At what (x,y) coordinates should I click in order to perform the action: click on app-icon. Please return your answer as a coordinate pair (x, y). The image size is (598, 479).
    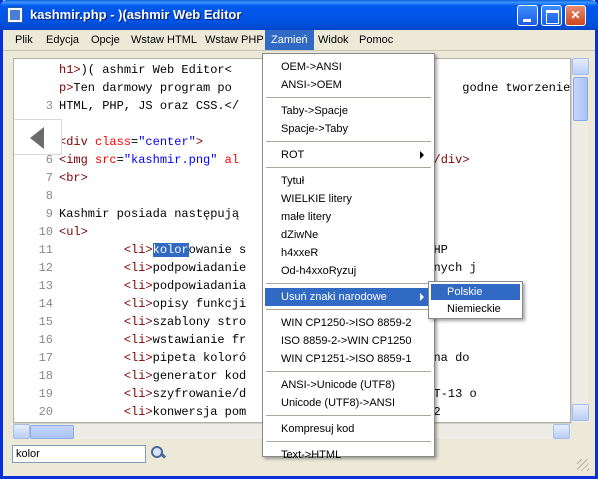
    Looking at the image, I should click on (15, 15).